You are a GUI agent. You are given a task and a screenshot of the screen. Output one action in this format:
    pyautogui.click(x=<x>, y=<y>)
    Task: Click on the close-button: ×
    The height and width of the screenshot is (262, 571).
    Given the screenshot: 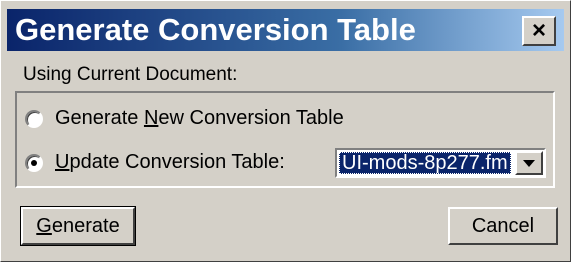 What is the action you would take?
    pyautogui.click(x=539, y=31)
    